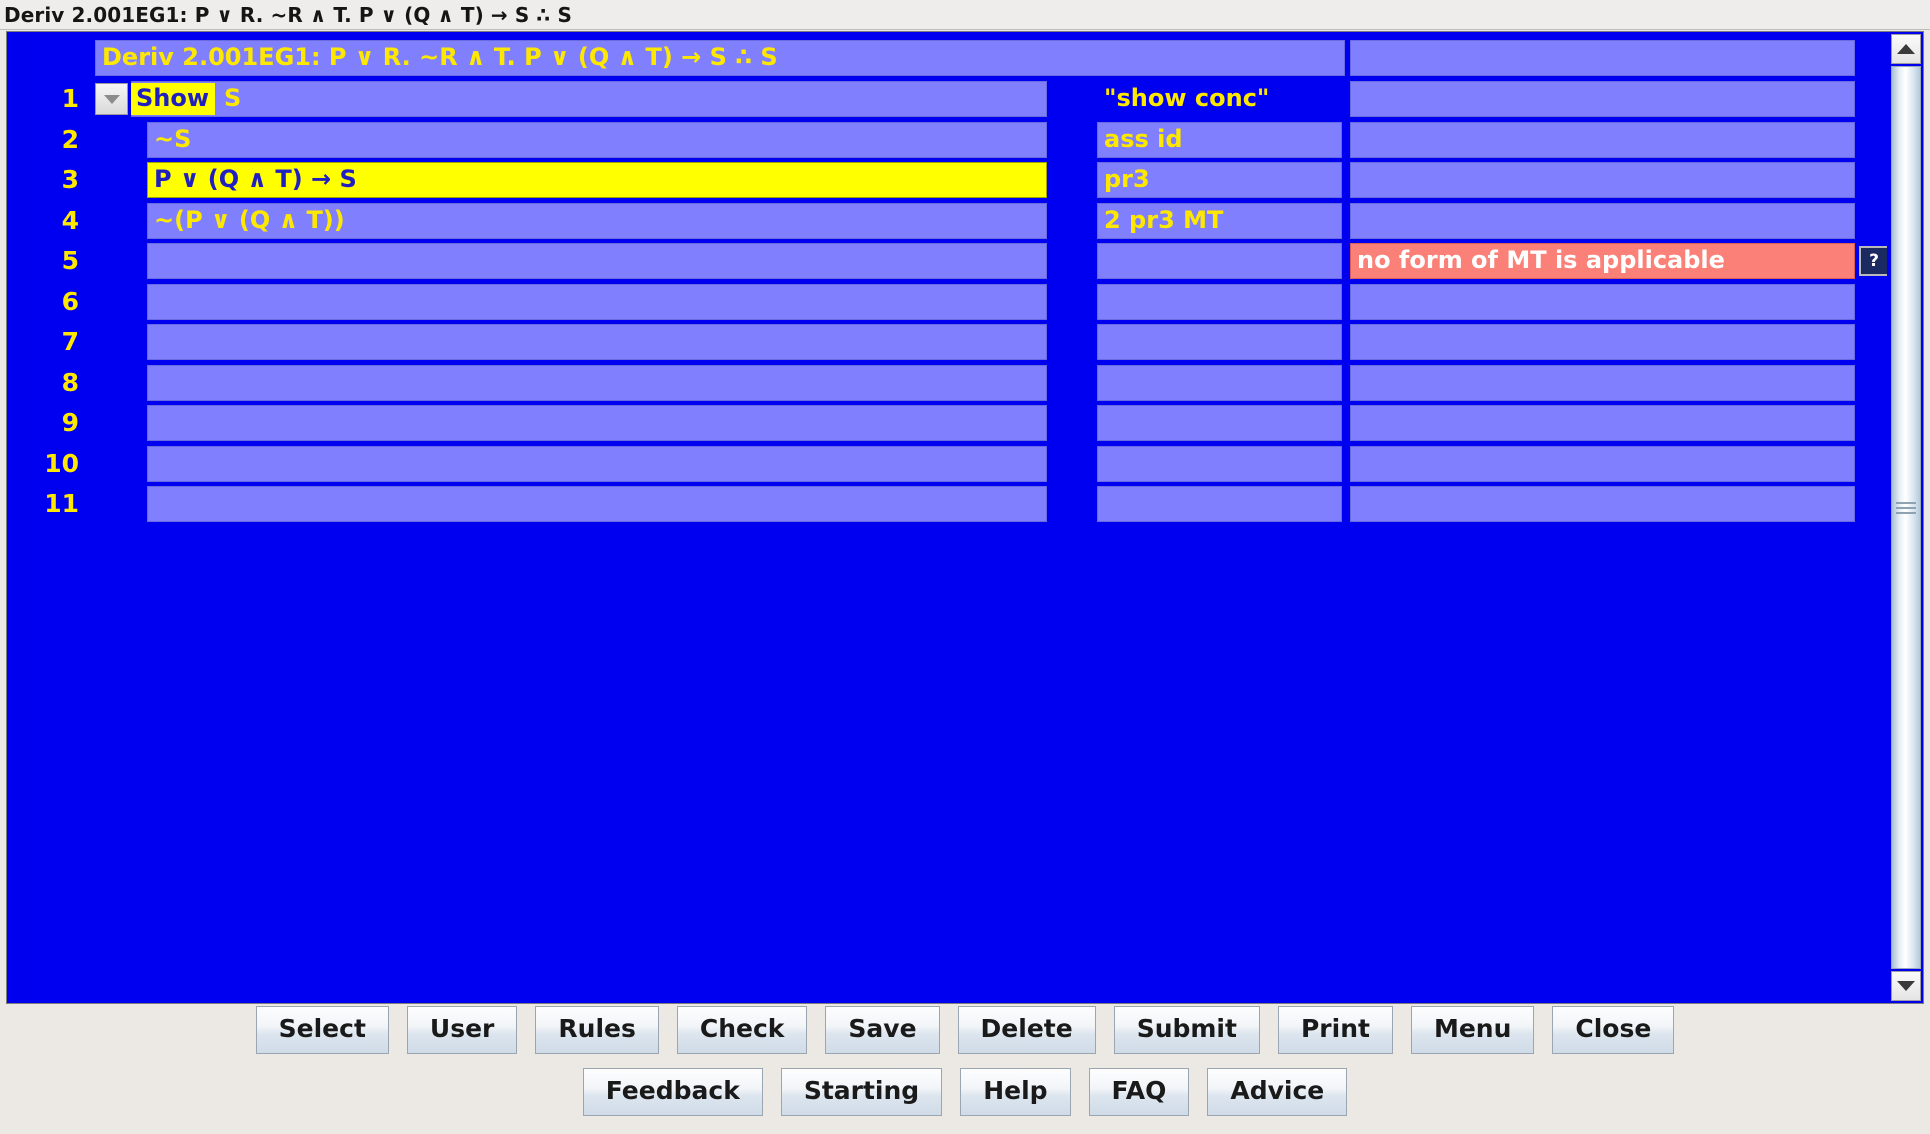  I want to click on proof-line-row: 4 ~(P ∨ (Q ∧ T)) 2 pr3 MT, so click(947, 220).